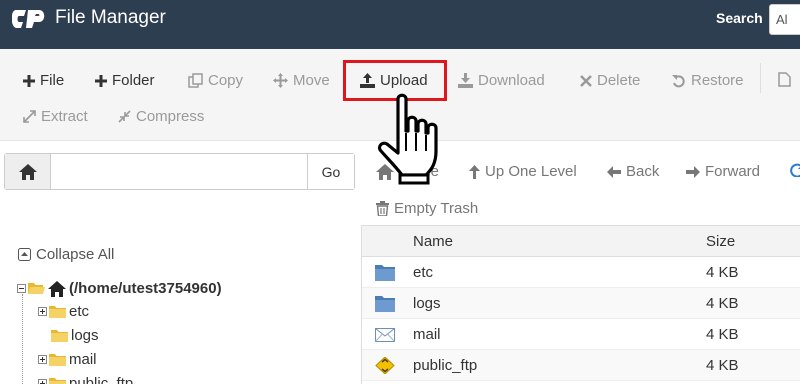  What do you see at coordinates (614, 171) in the screenshot?
I see `arrow-left-icon` at bounding box center [614, 171].